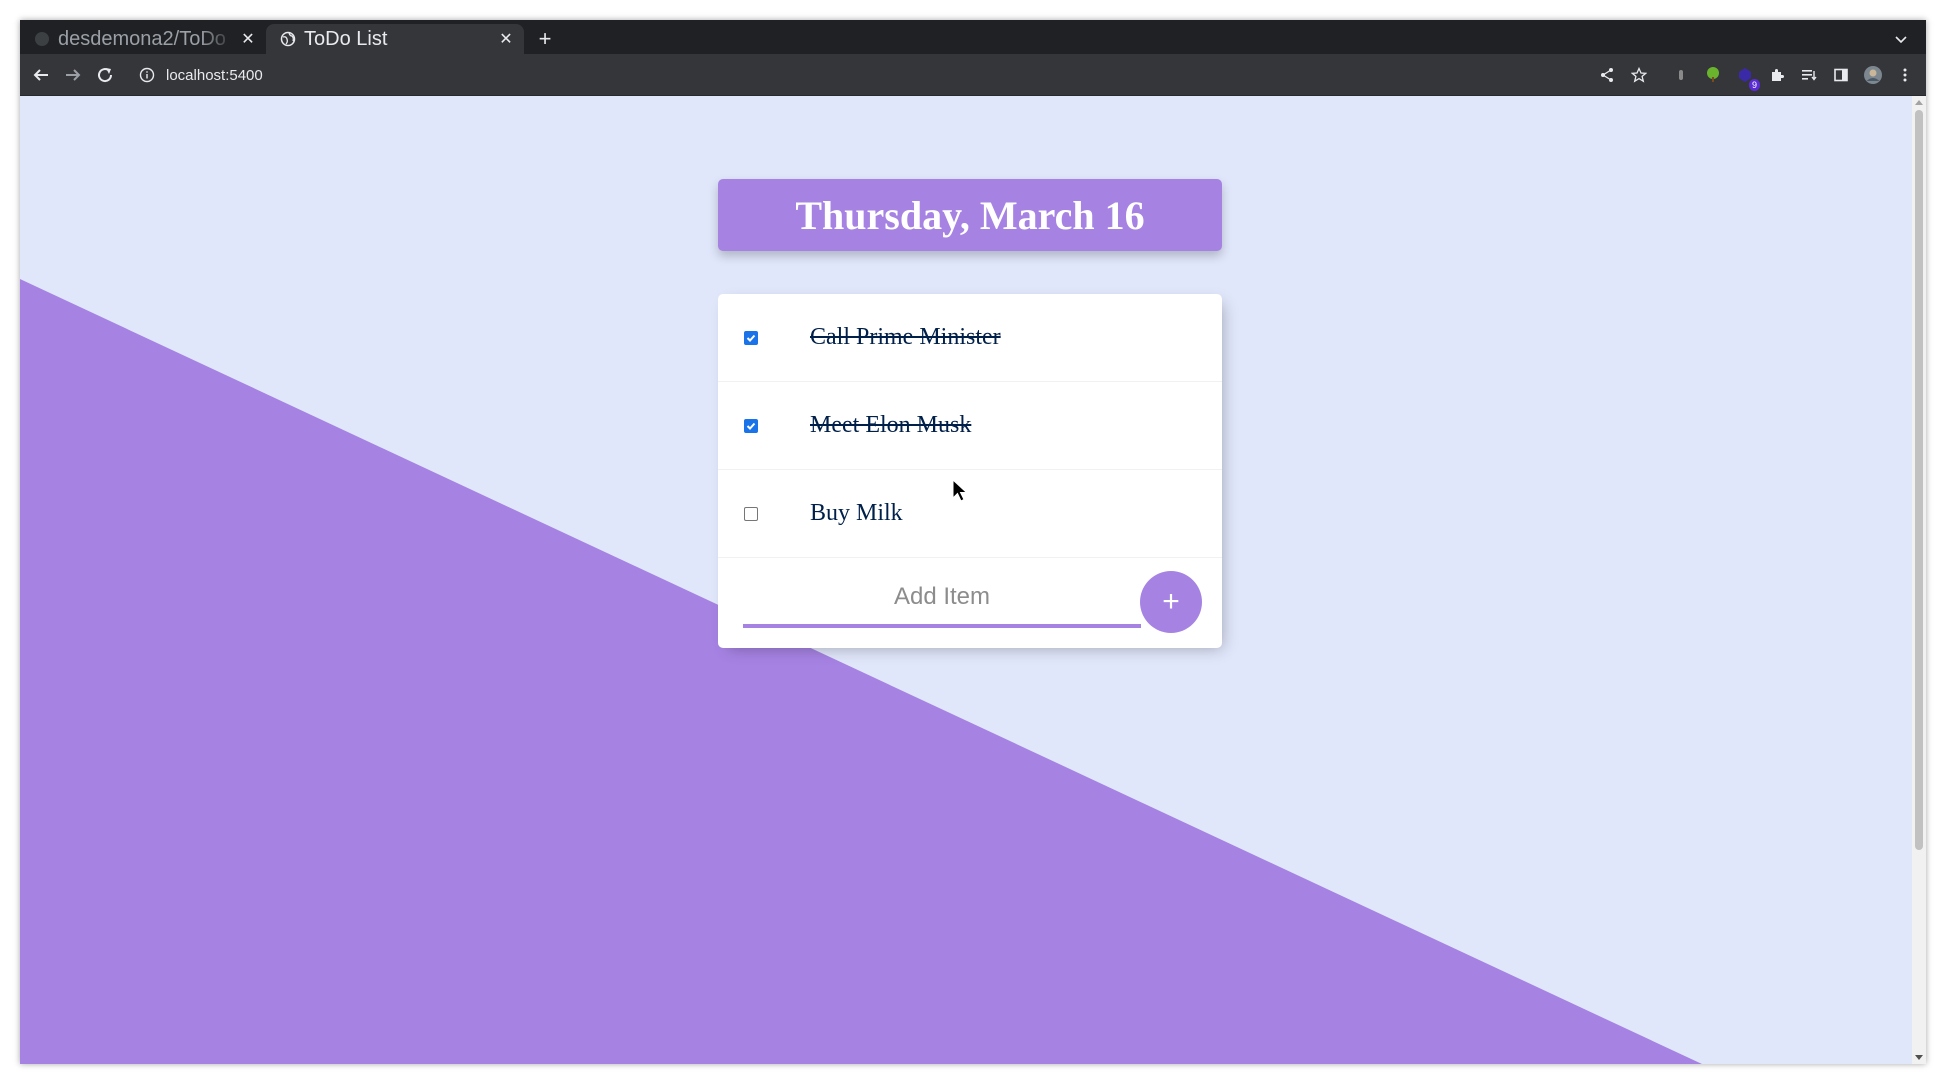  What do you see at coordinates (1841, 75) in the screenshot?
I see `side-panel-icon` at bounding box center [1841, 75].